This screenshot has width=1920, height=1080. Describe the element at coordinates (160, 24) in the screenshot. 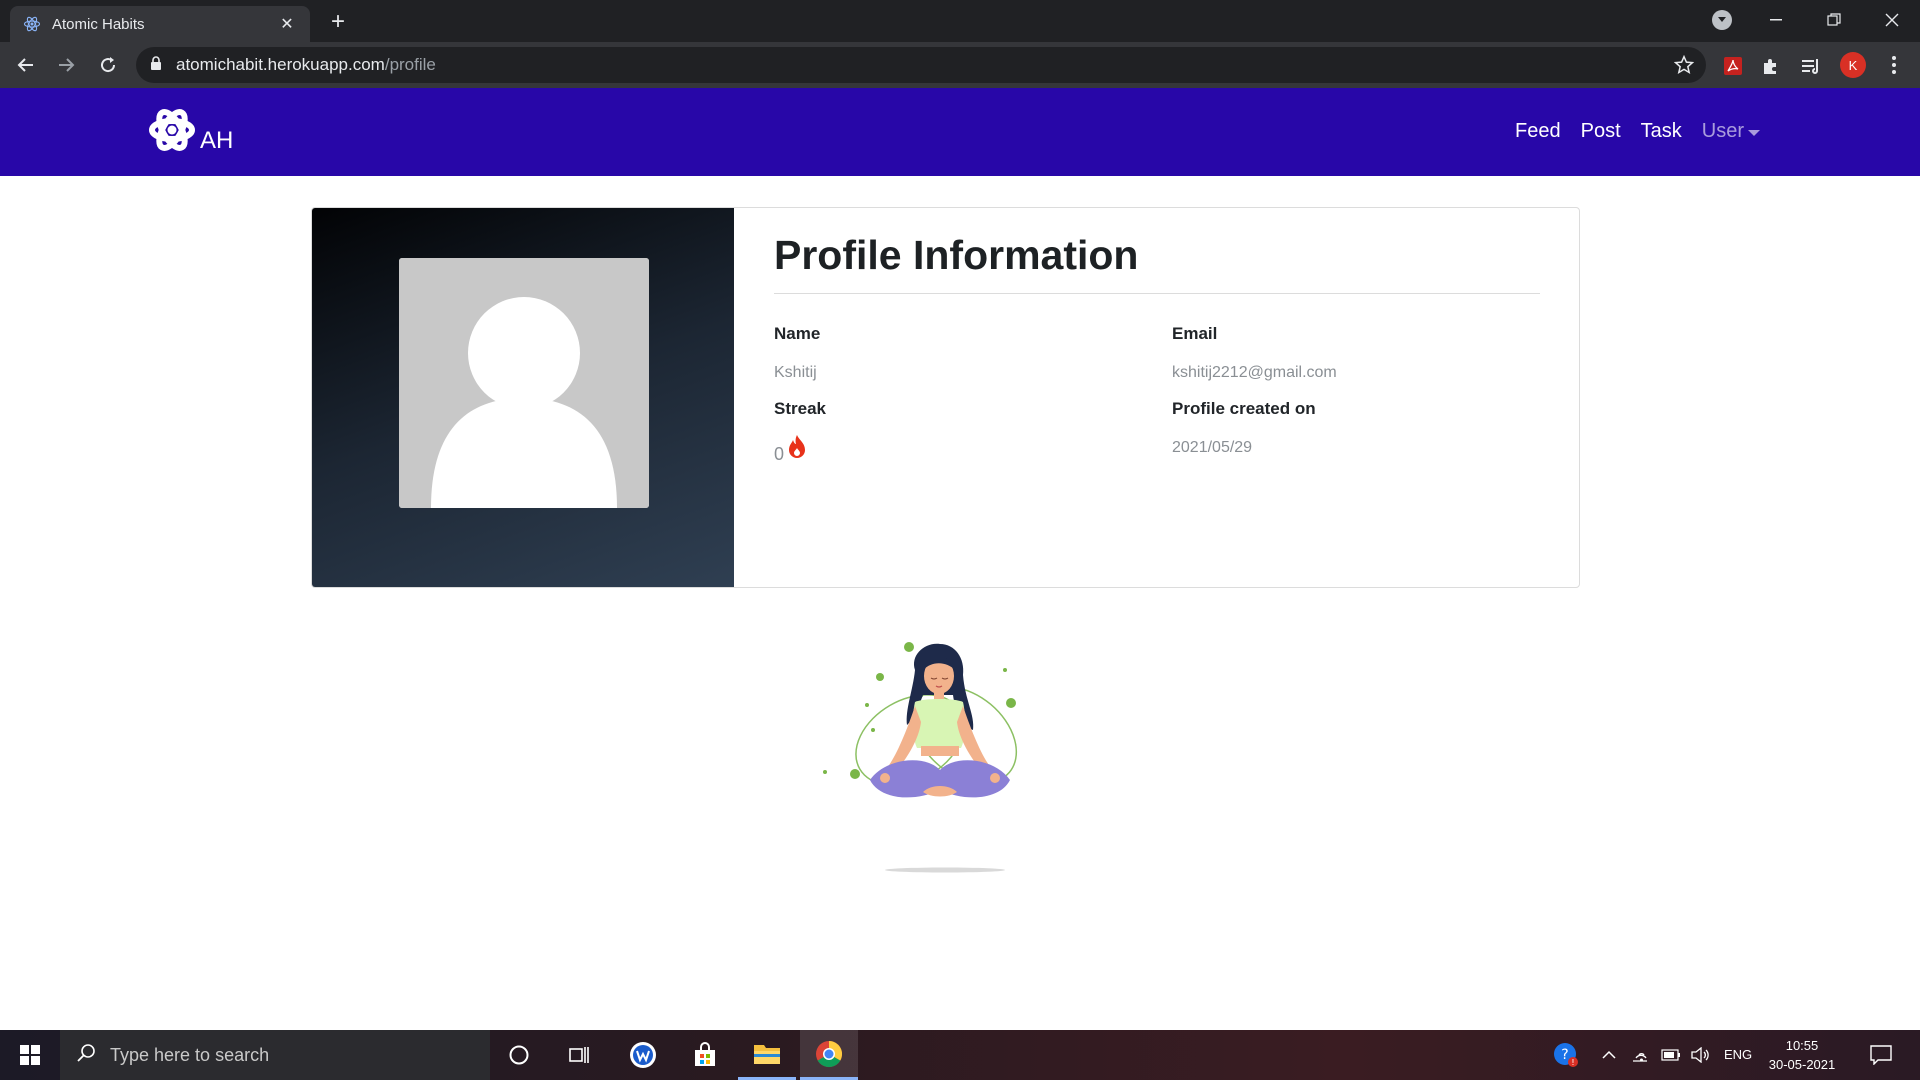

I see `browser-tab: Atomic Habits ✕` at that location.